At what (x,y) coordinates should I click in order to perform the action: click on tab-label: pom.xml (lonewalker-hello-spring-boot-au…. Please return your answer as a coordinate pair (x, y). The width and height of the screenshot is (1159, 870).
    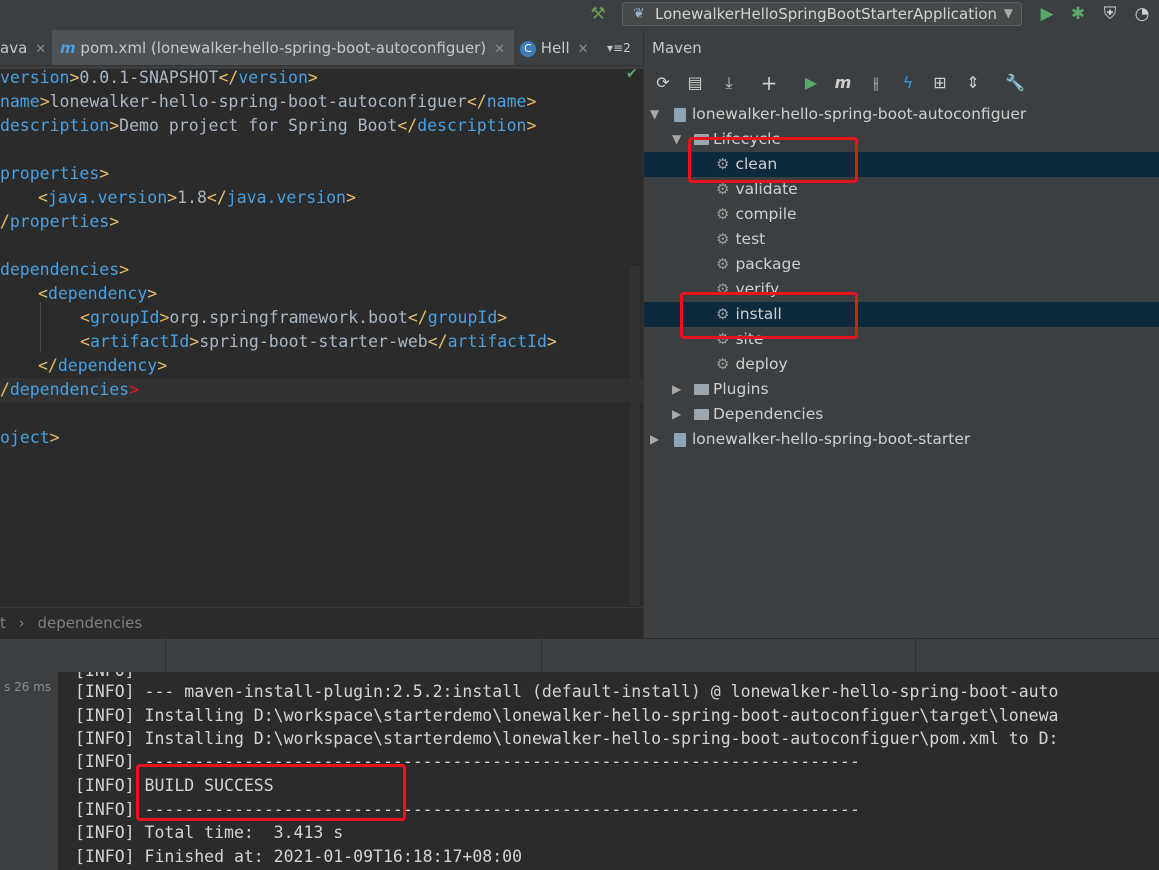
    Looking at the image, I should click on (283, 48).